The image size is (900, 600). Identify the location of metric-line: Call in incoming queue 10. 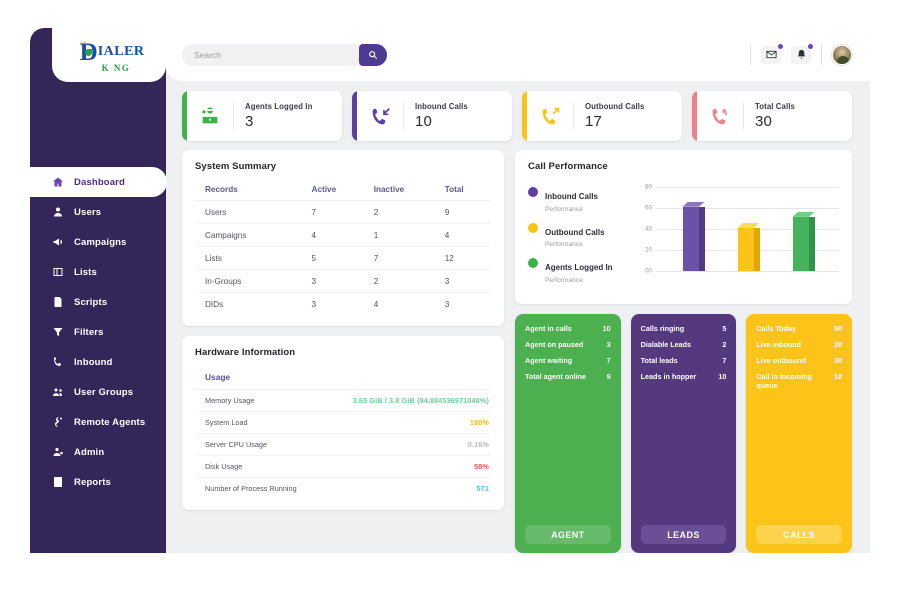
(799, 381).